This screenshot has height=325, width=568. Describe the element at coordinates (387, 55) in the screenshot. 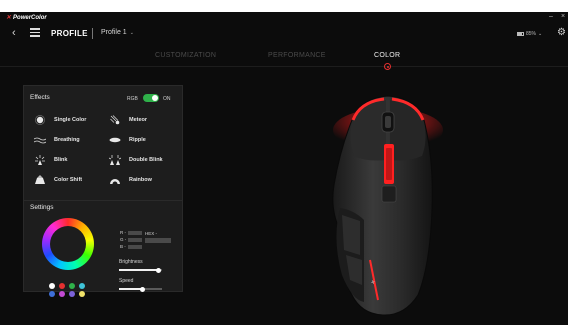

I see `tab-color: COLOR` at that location.